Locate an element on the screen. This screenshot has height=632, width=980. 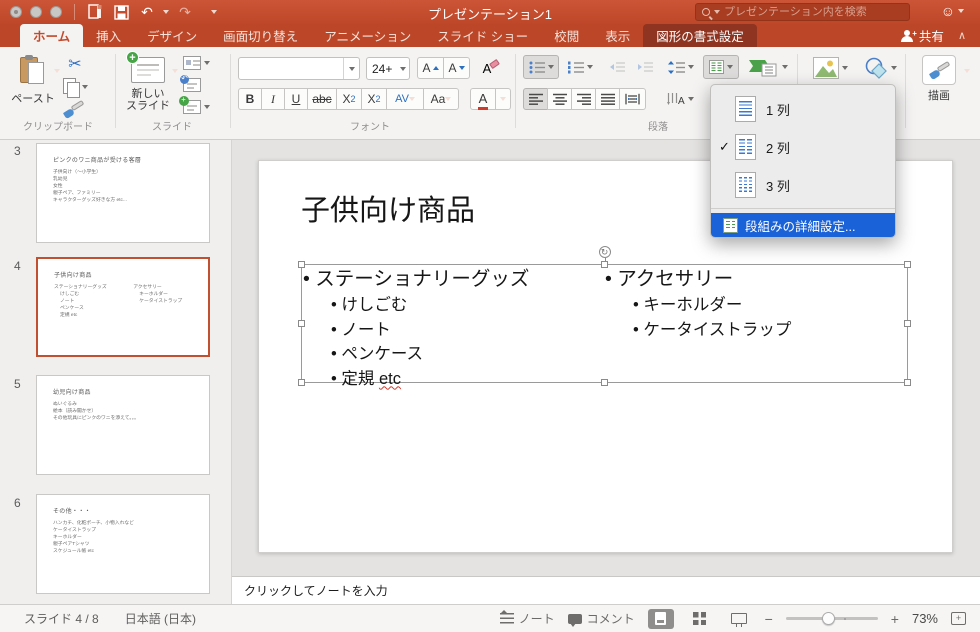
align-center-button is located at coordinates (559, 99).